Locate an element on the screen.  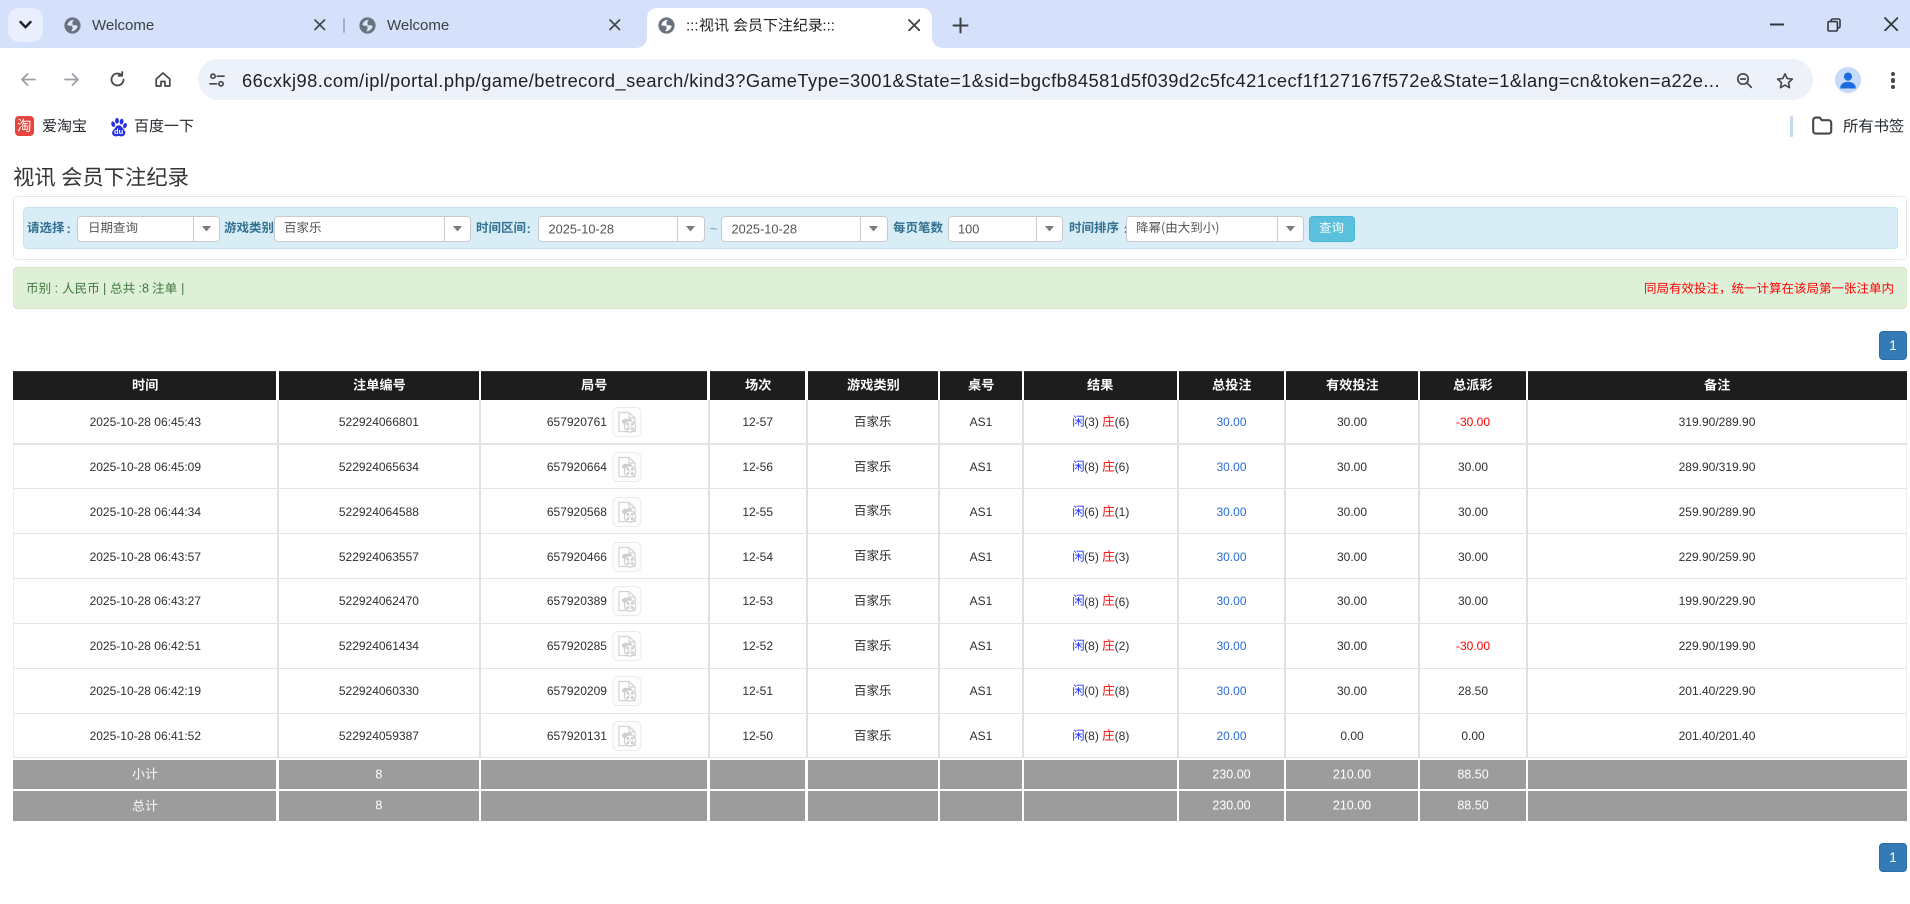
svg-text: du is located at coordinates (119, 131).